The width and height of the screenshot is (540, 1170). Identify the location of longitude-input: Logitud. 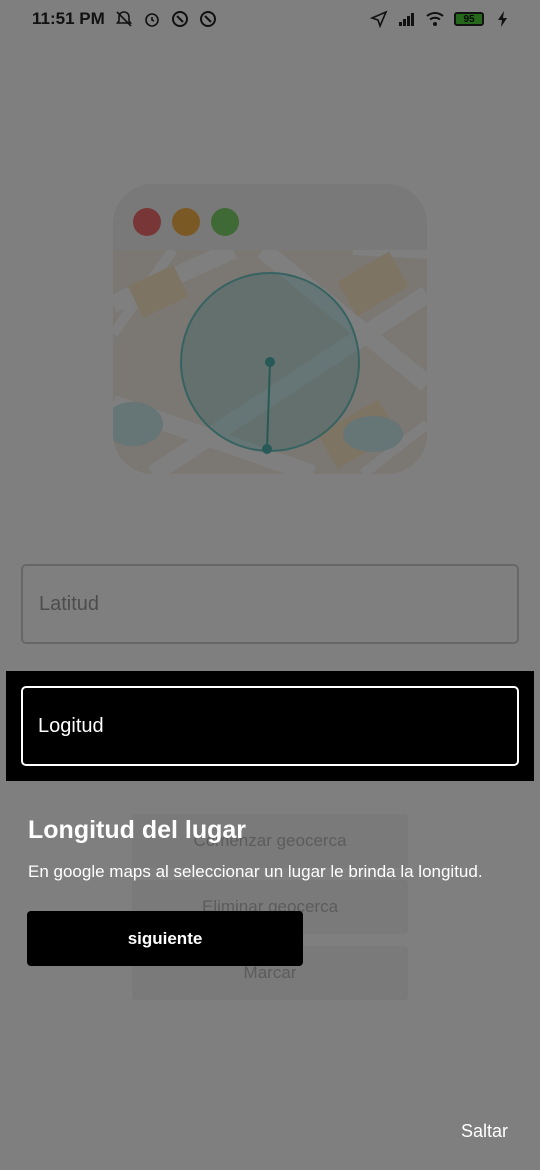
(270, 726).